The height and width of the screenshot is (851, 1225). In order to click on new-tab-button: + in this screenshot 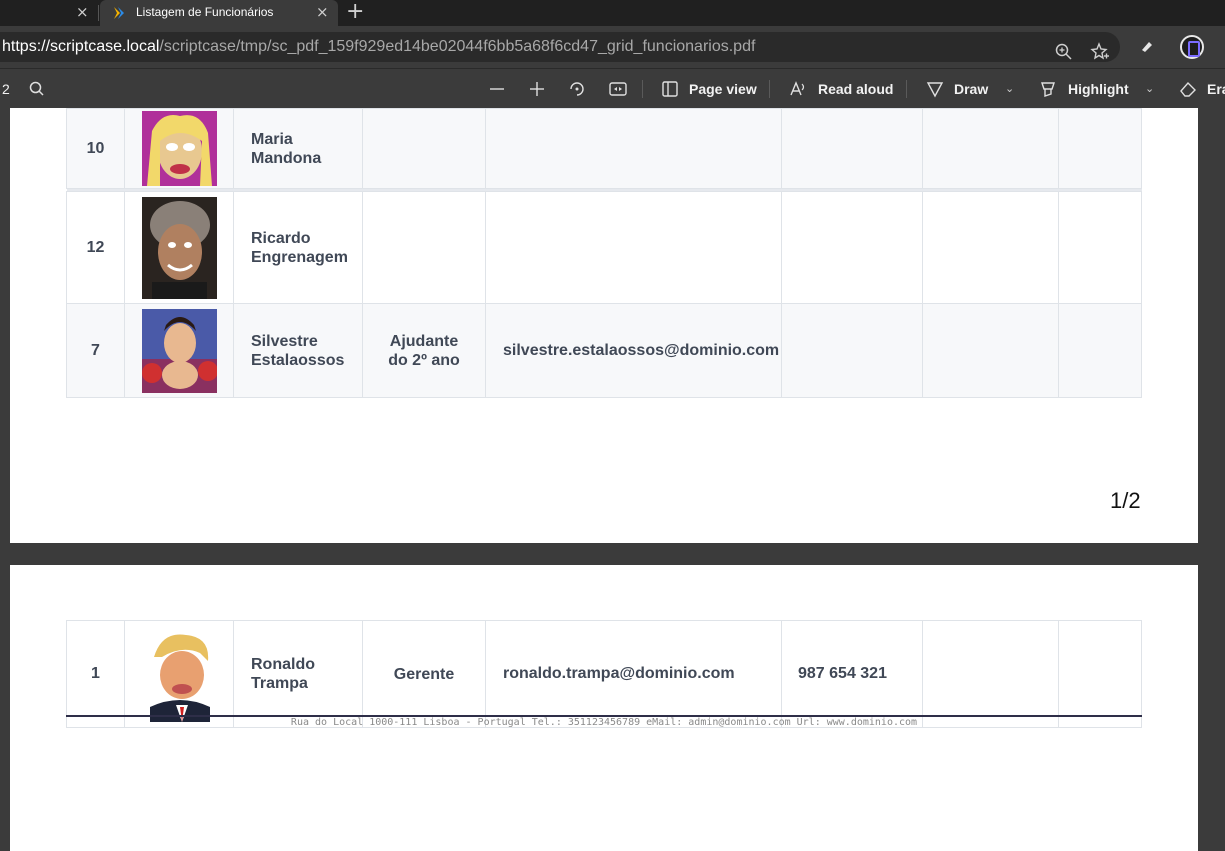, I will do `click(355, 12)`.